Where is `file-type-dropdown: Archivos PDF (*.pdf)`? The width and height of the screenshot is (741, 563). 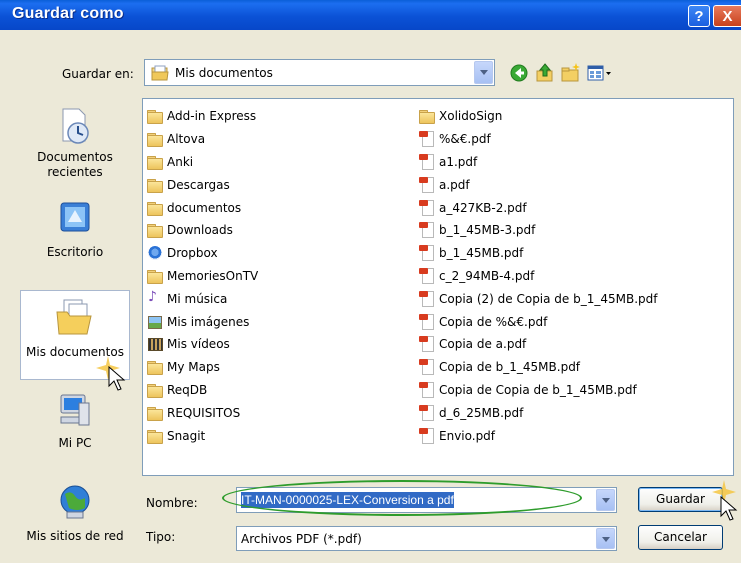 file-type-dropdown: Archivos PDF (*.pdf) is located at coordinates (426, 538).